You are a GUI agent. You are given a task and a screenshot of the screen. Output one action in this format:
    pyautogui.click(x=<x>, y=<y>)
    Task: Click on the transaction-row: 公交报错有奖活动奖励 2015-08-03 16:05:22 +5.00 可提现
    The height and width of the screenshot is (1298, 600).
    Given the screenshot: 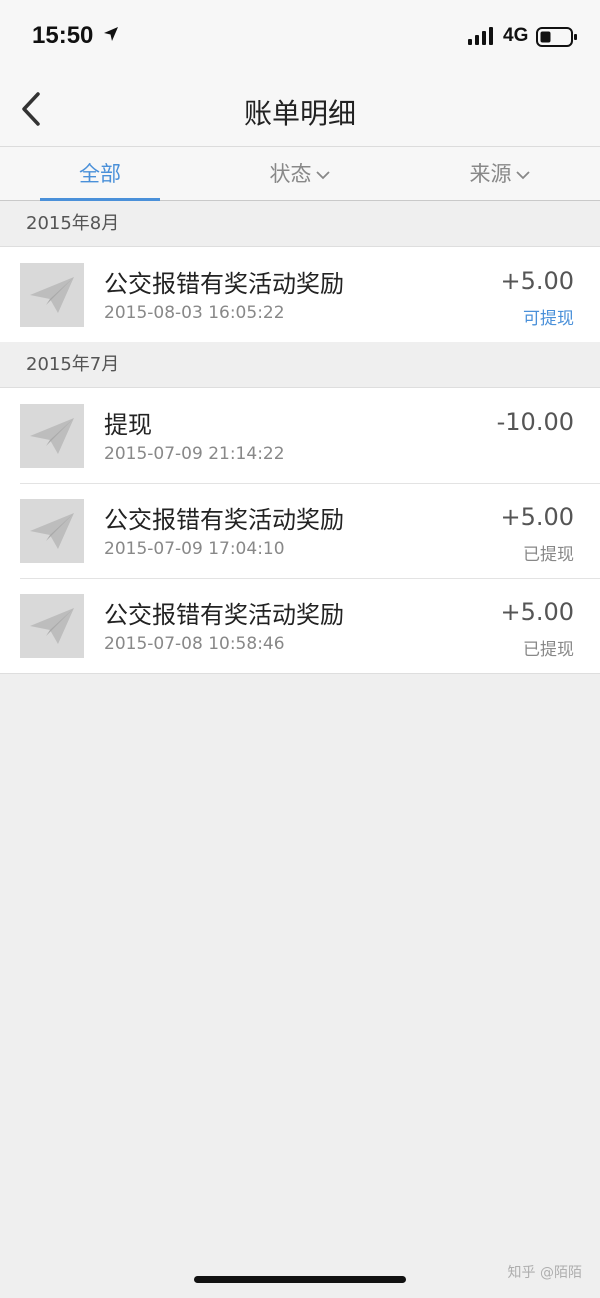 What is the action you would take?
    pyautogui.click(x=300, y=294)
    